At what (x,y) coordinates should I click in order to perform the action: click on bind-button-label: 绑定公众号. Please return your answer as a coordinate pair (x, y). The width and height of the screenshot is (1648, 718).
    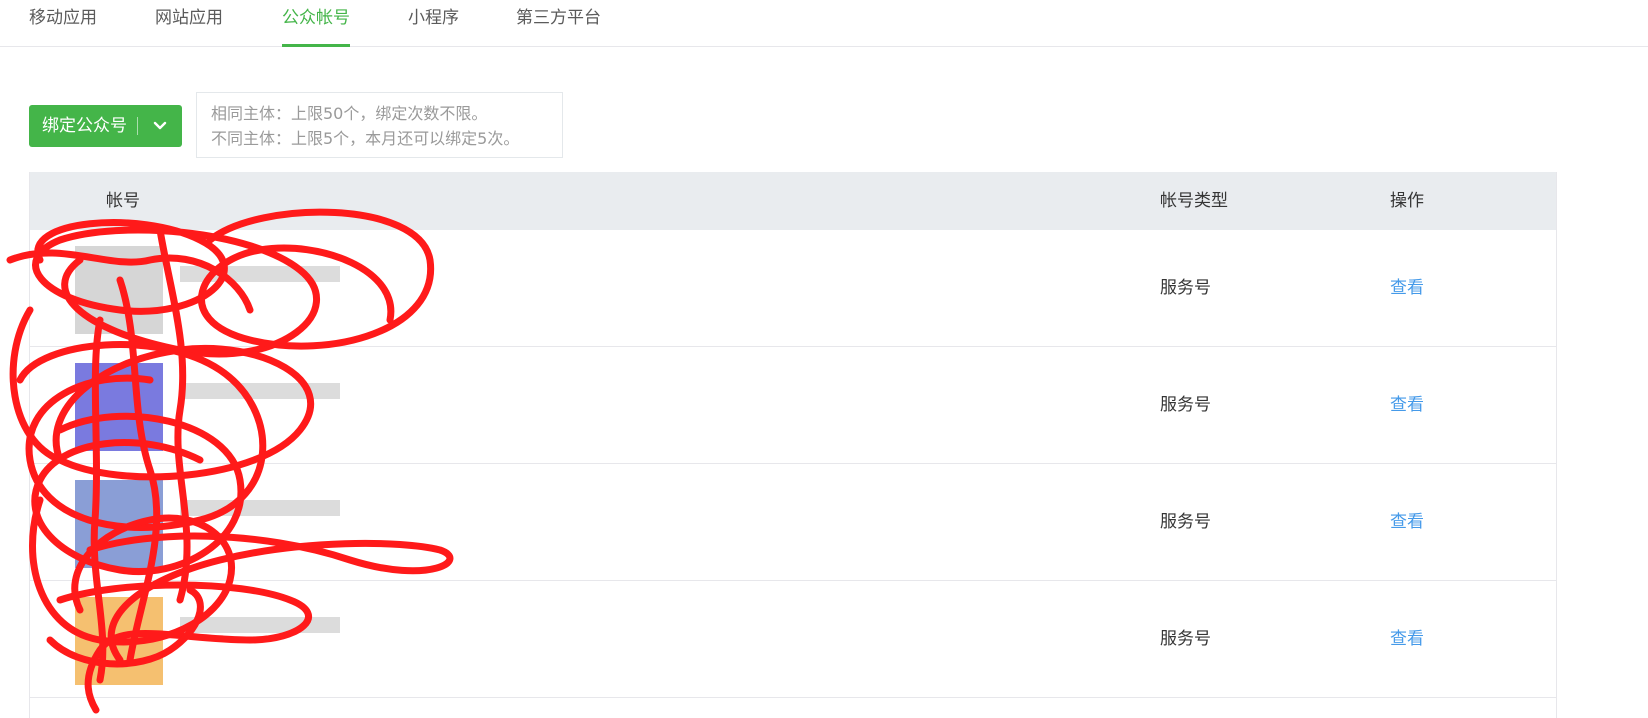
    Looking at the image, I should click on (84, 126).